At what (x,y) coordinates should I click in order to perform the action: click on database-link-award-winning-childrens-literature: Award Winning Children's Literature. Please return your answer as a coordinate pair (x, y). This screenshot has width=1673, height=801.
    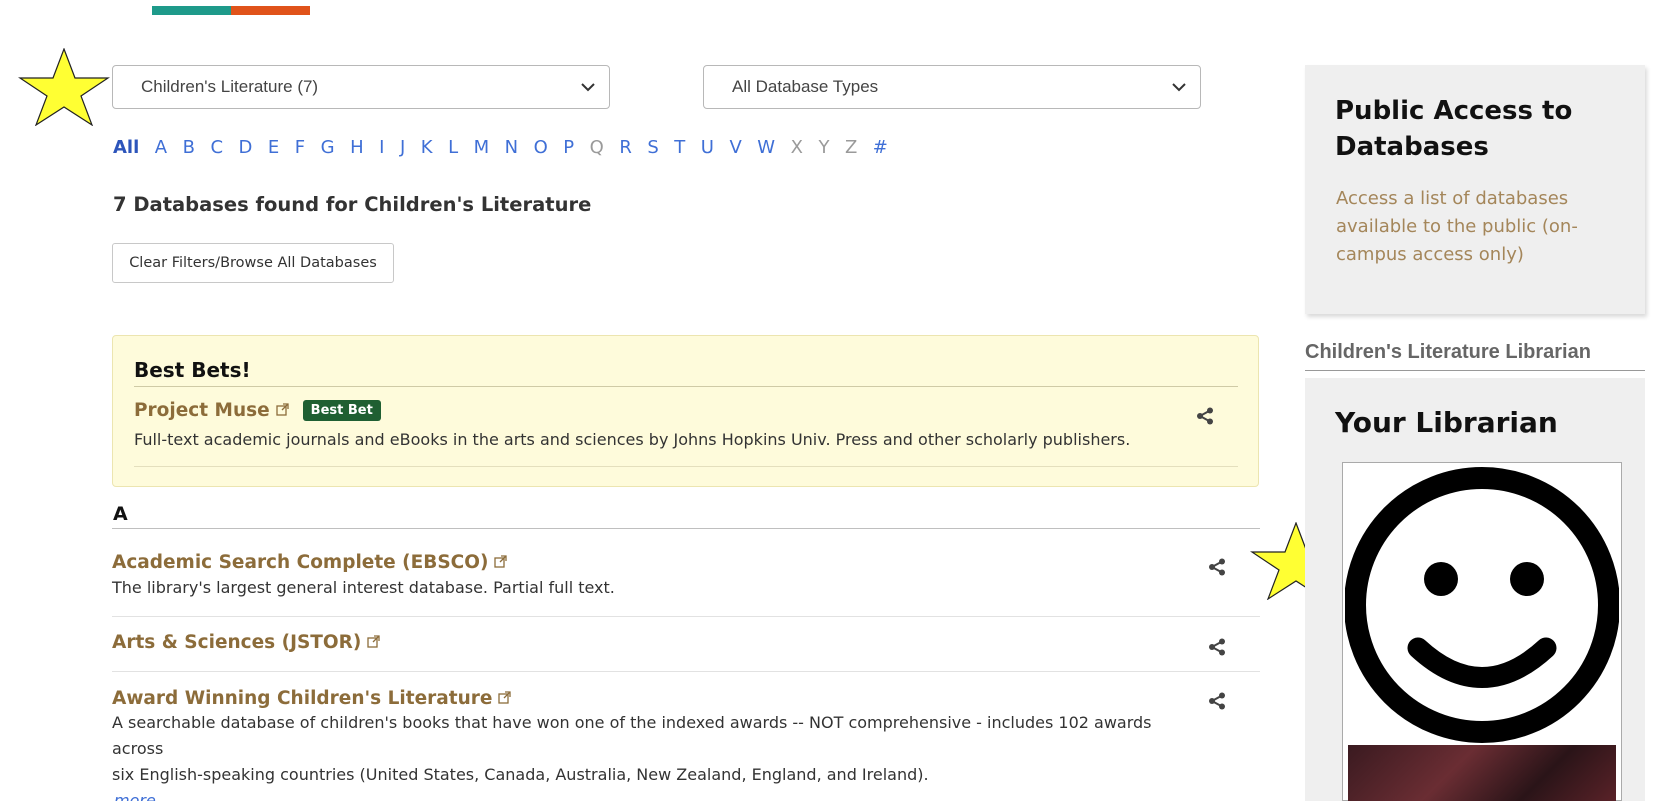
    Looking at the image, I should click on (302, 698).